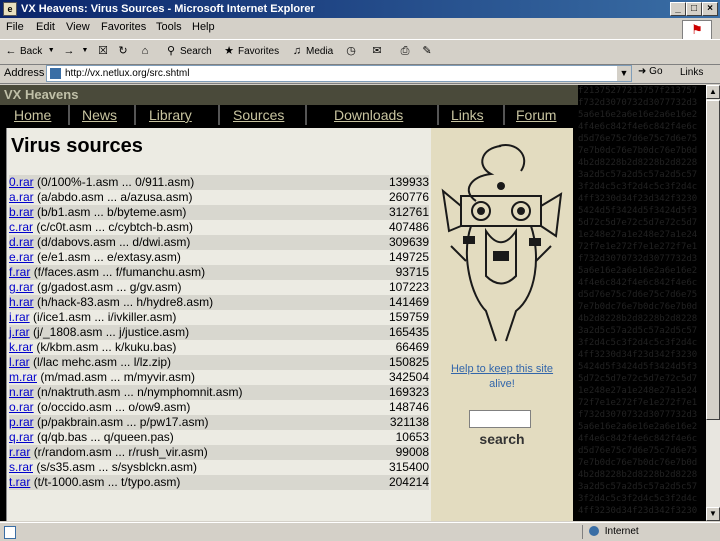 The width and height of the screenshot is (720, 541). I want to click on menu-tools: Tools, so click(169, 27).